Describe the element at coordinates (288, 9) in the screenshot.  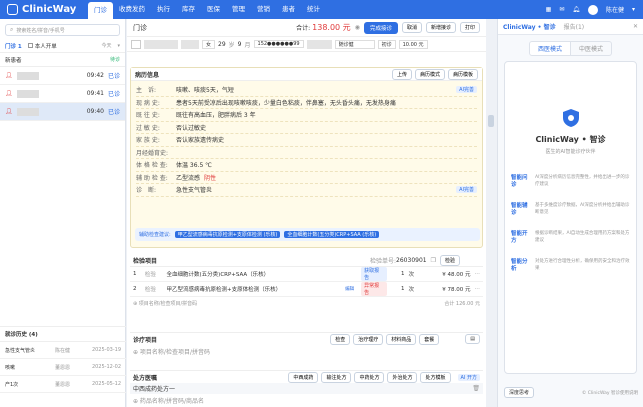
I see `nav-item: 患者` at that location.